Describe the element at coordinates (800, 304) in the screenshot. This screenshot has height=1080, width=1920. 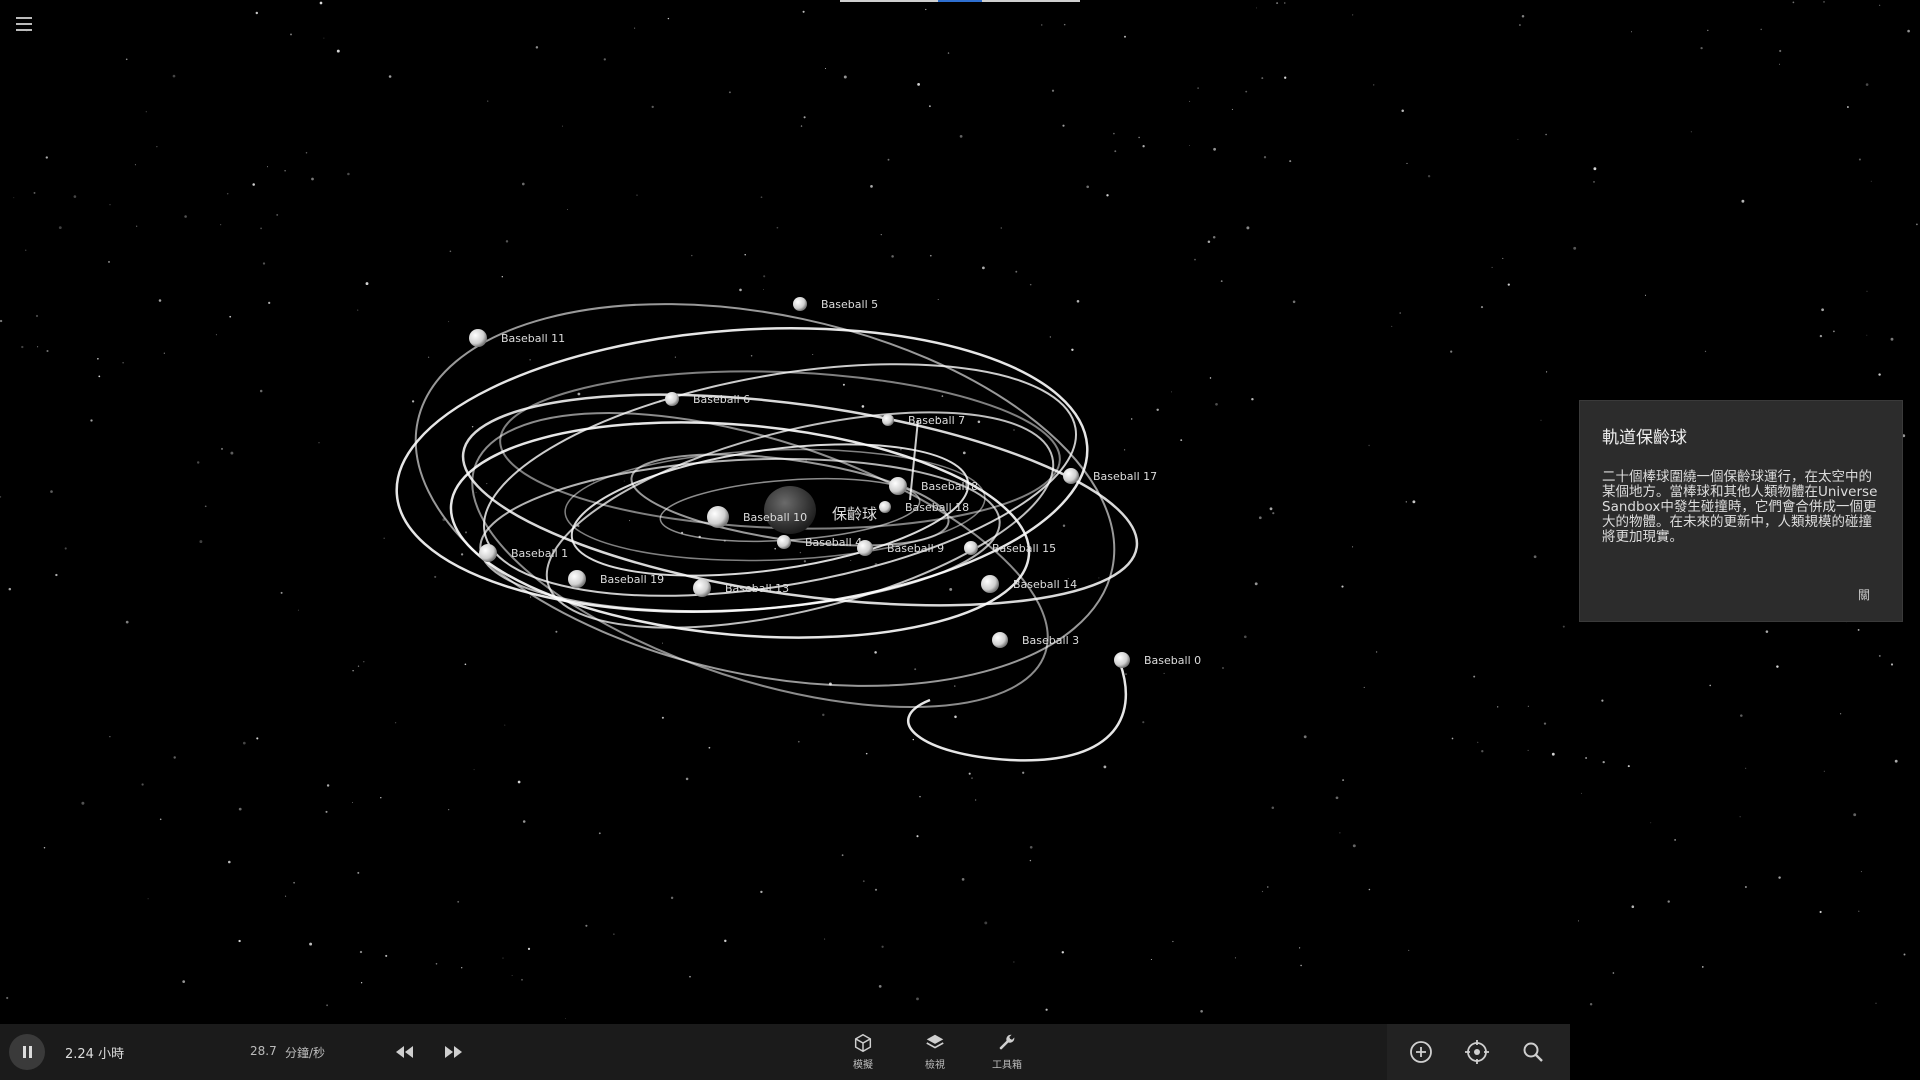
I see `baseball-5-sphere` at that location.